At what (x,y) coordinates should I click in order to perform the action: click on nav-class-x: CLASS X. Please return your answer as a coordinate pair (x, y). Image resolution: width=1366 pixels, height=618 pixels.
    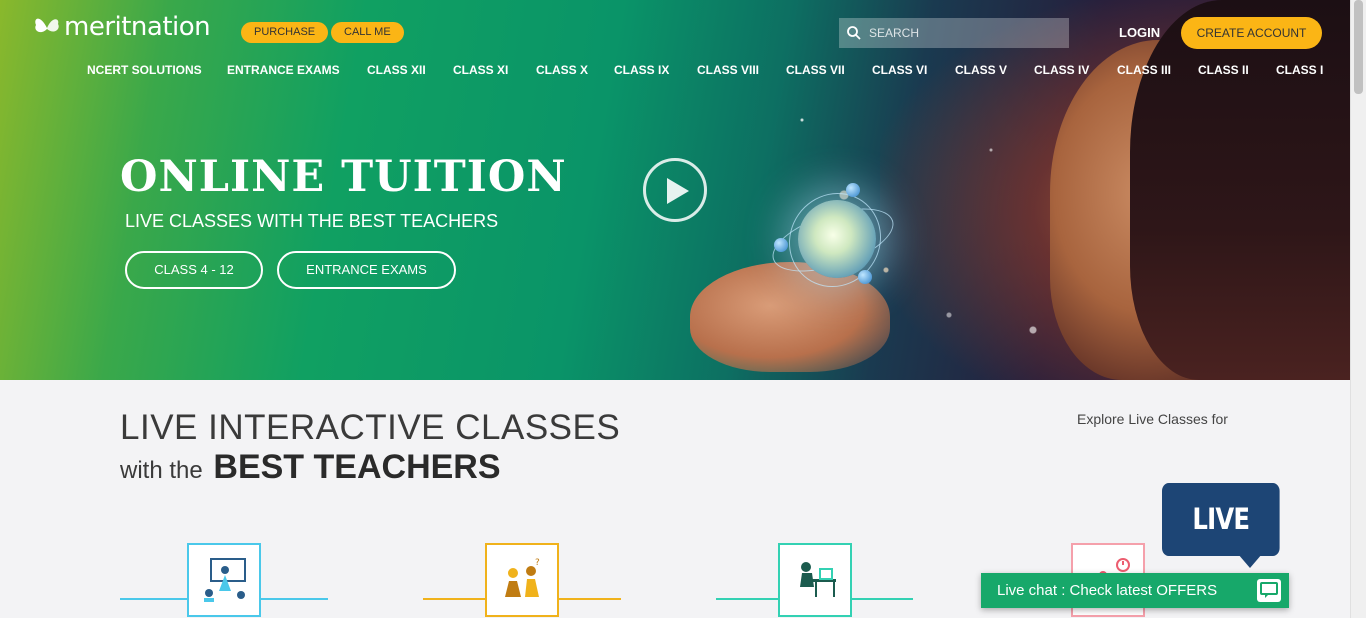
    Looking at the image, I should click on (562, 70).